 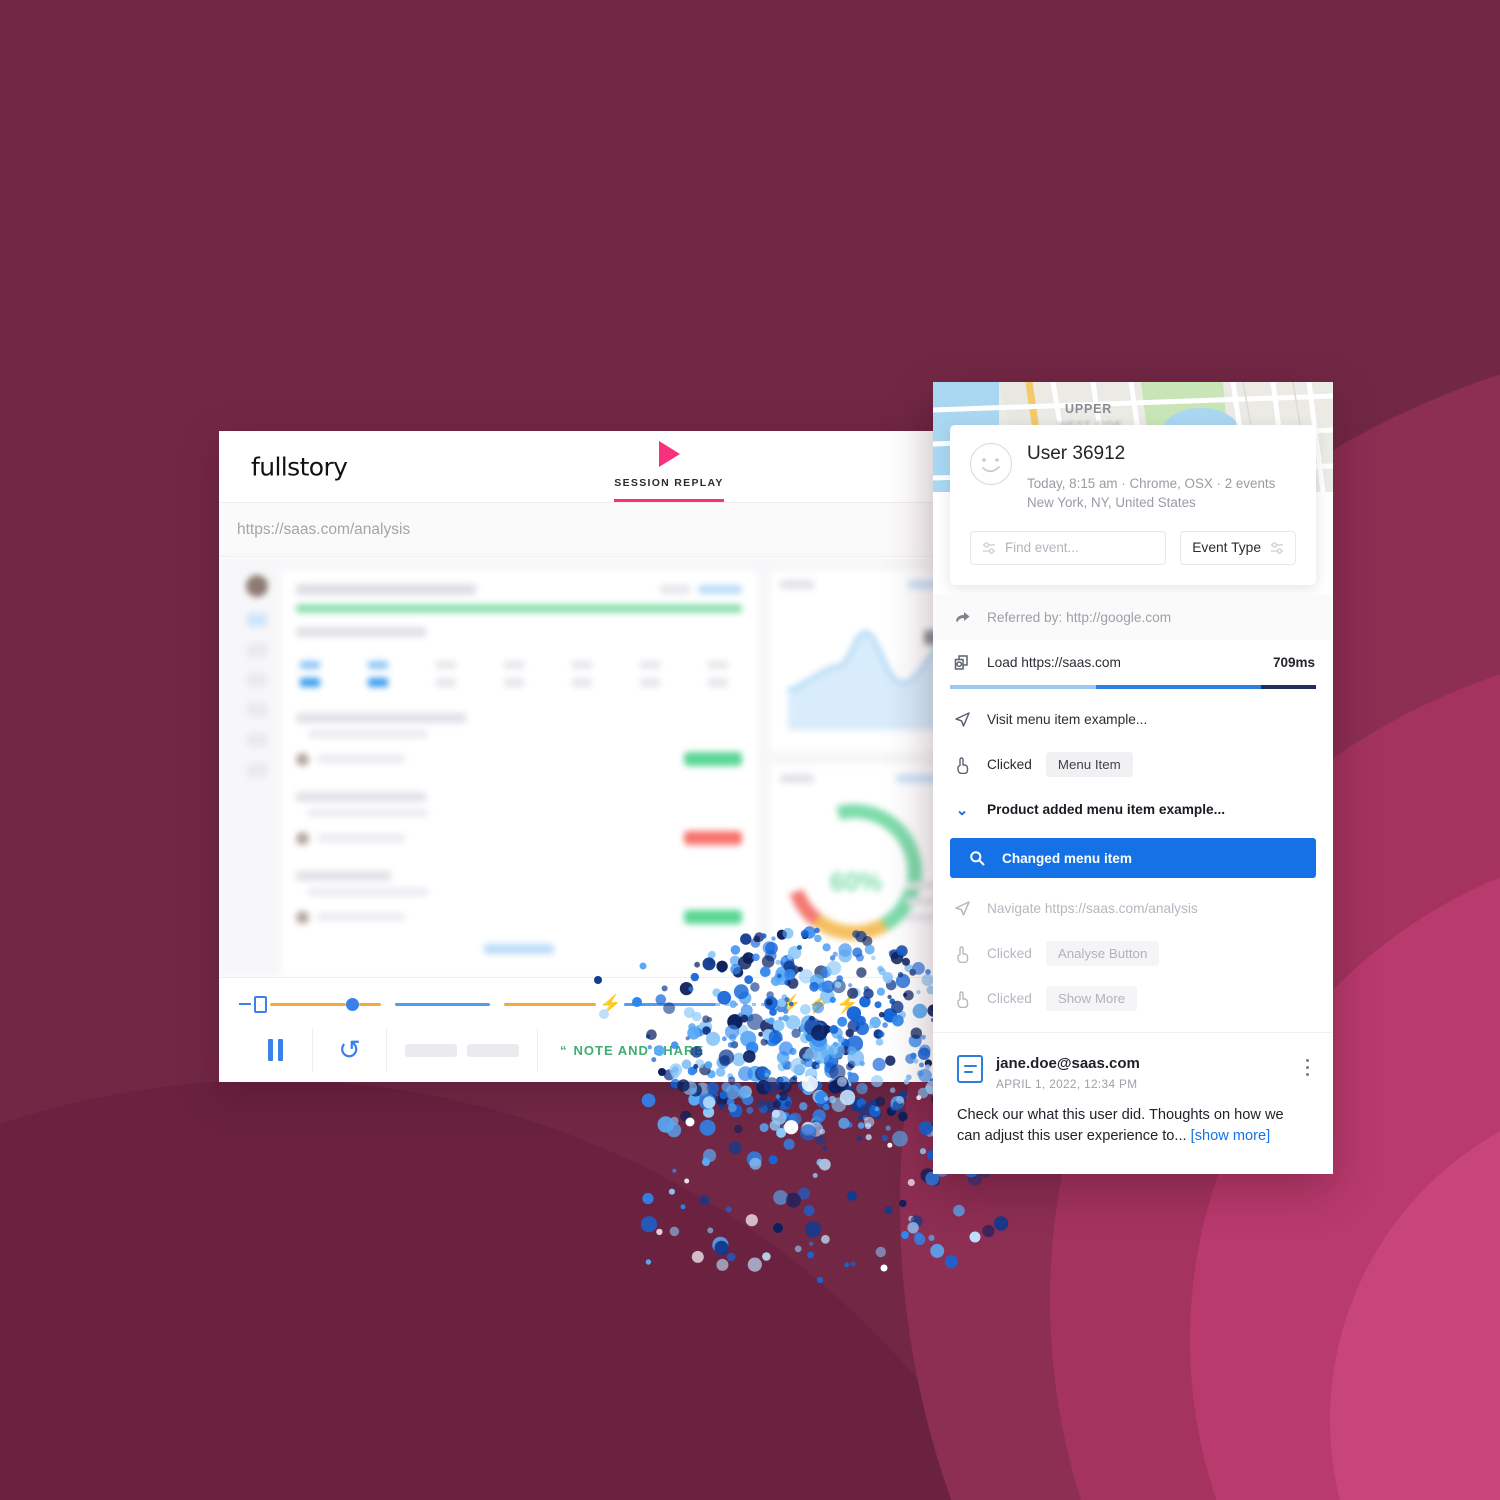 What do you see at coordinates (962, 617) in the screenshot?
I see `arrow-forward-icon` at bounding box center [962, 617].